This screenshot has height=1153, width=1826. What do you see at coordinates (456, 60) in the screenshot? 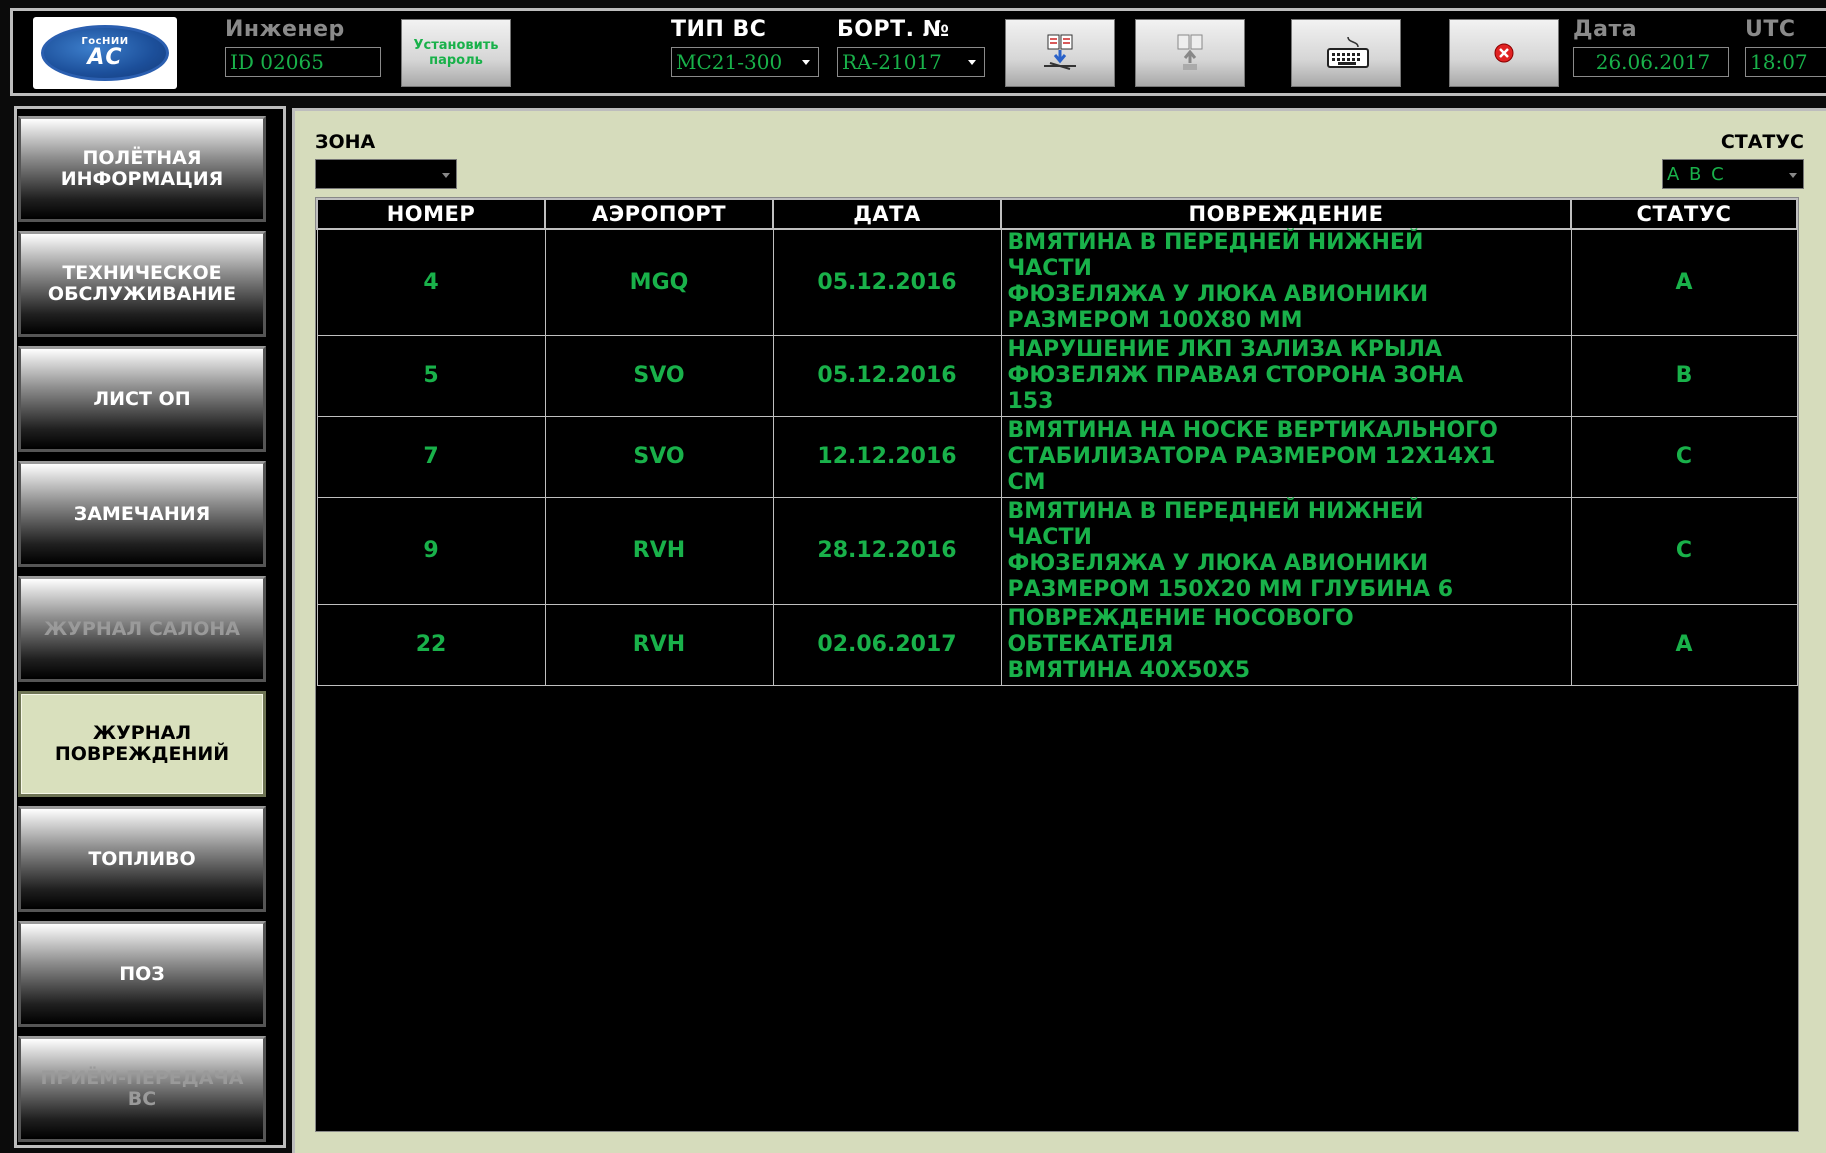
I see `set-password-label-2: пароль` at bounding box center [456, 60].